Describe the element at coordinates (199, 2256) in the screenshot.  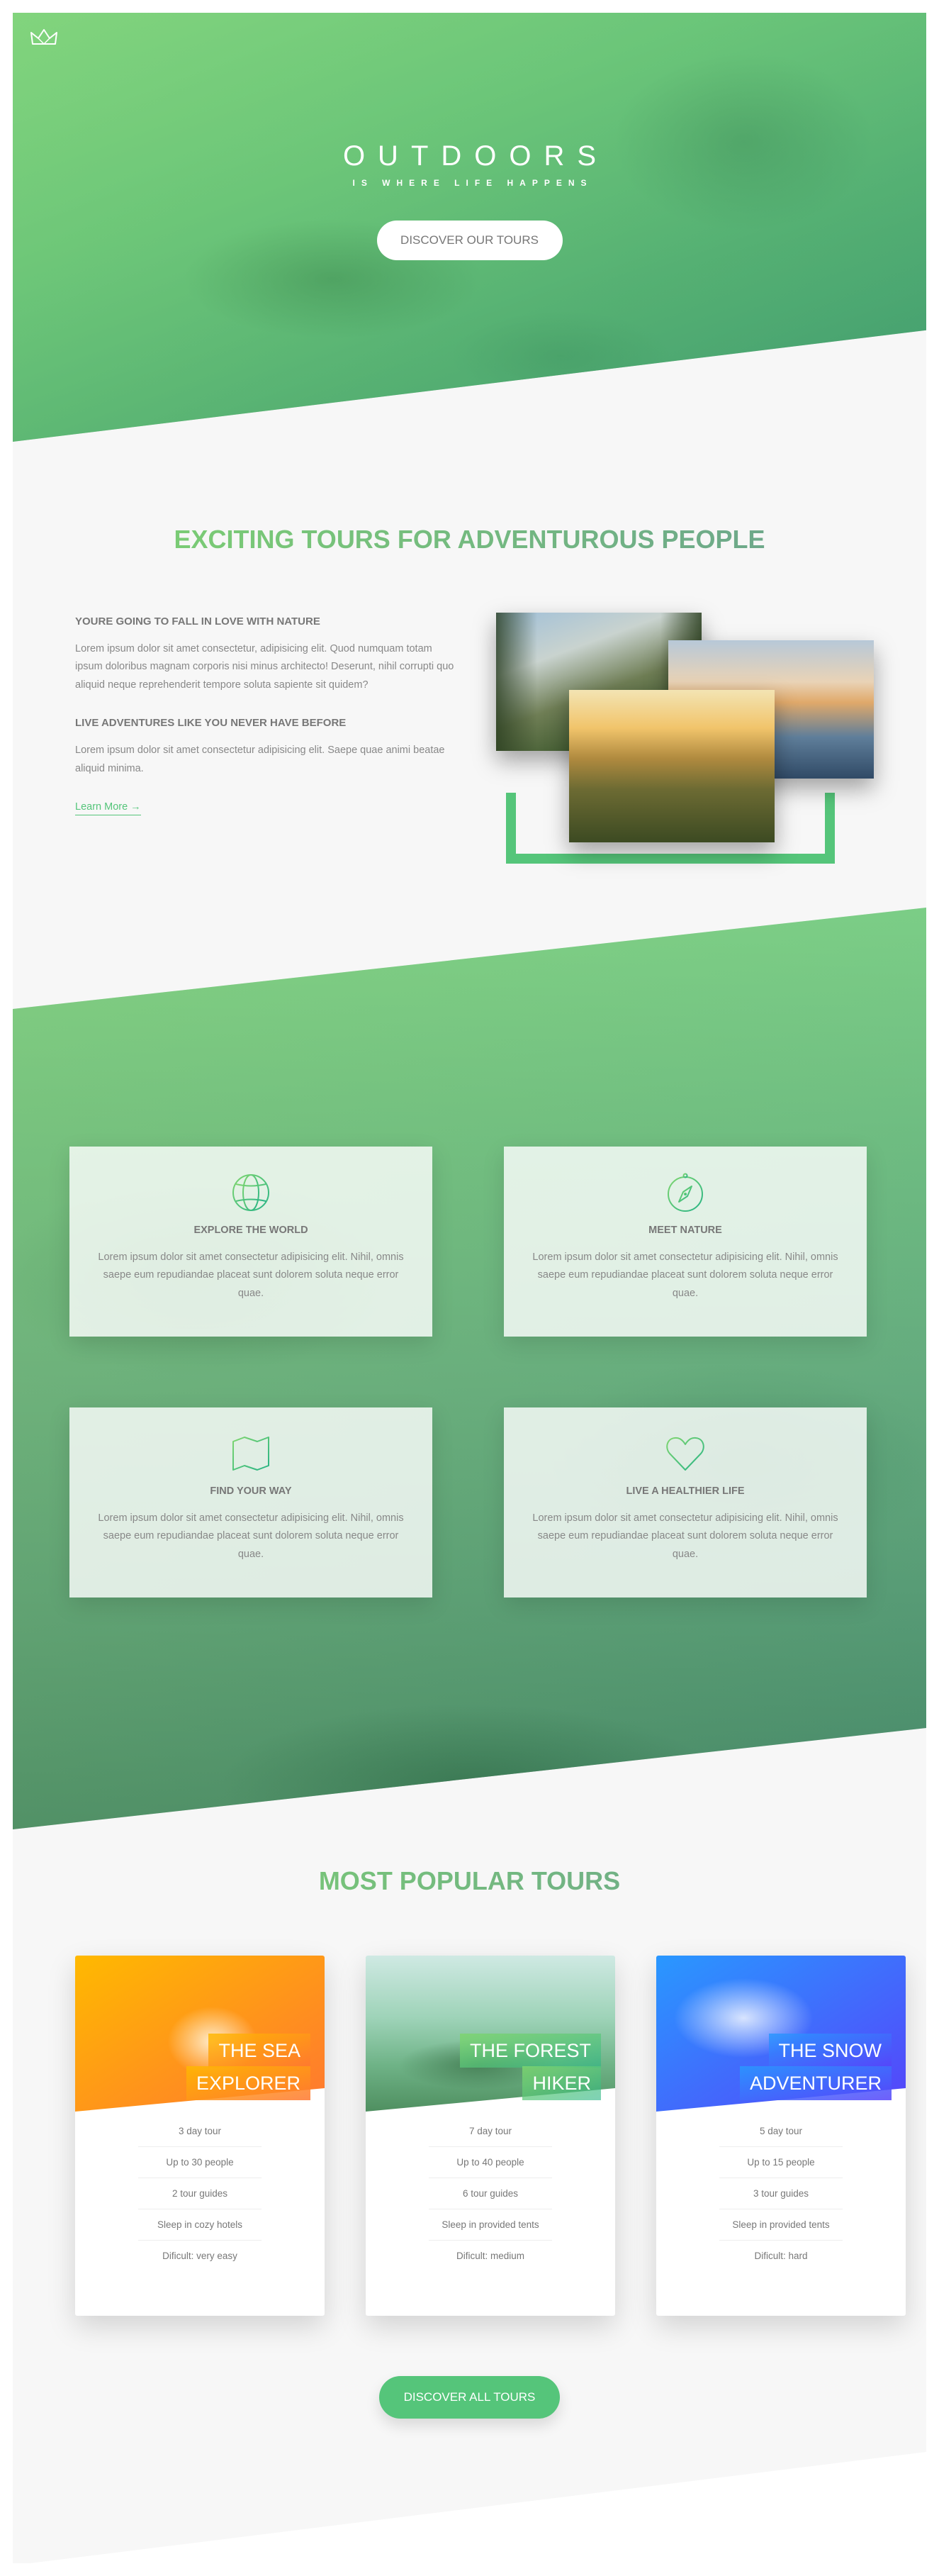
I see `card-detail-item: Dificult: very easy` at that location.